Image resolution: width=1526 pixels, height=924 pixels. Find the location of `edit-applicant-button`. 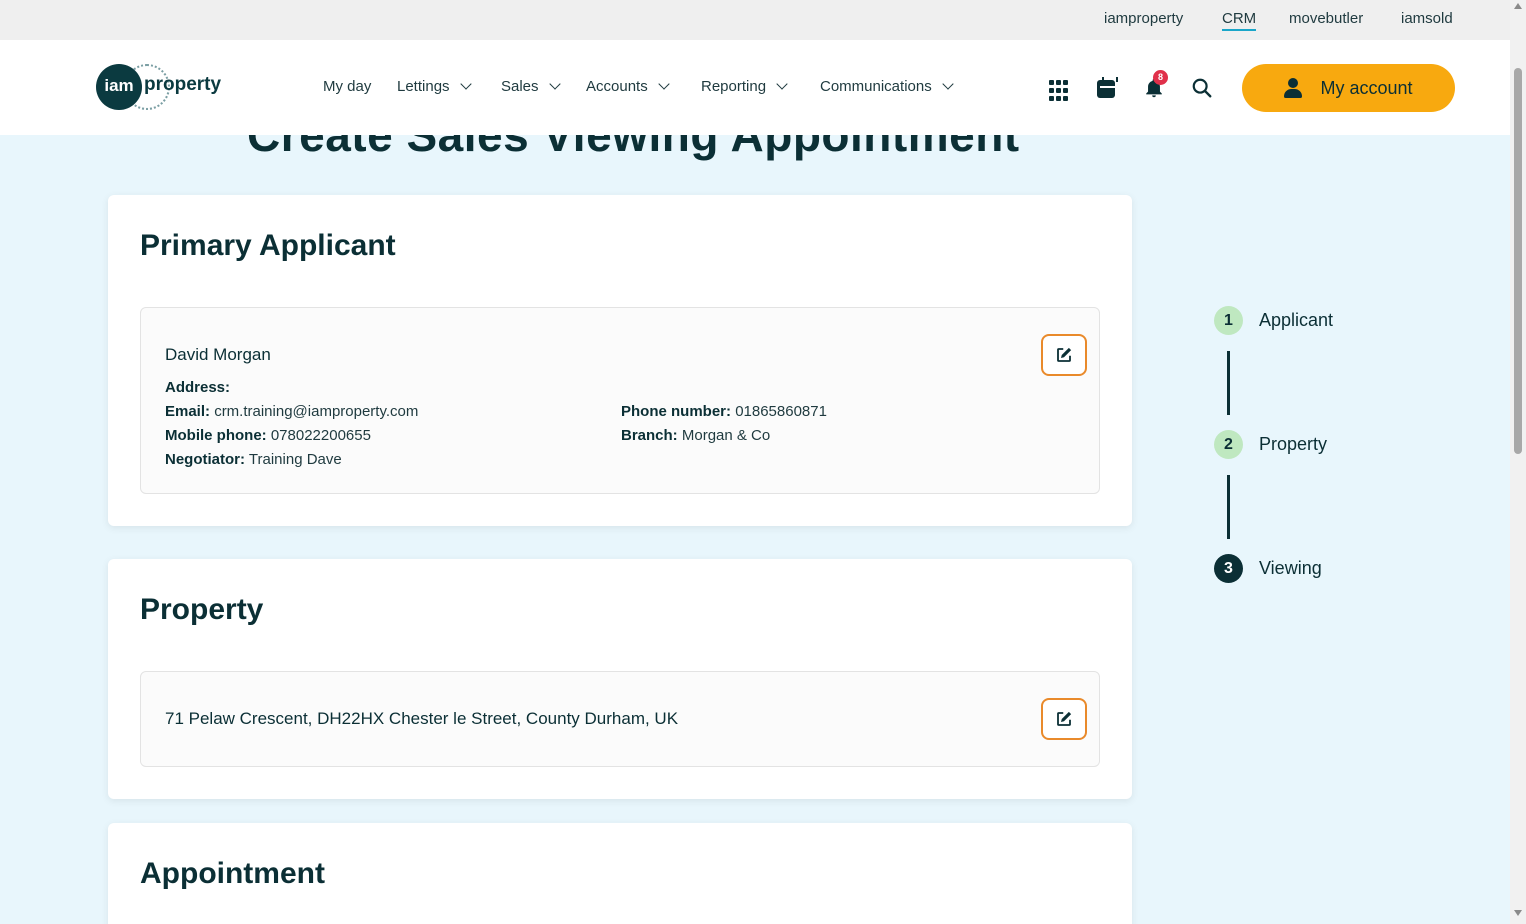

edit-applicant-button is located at coordinates (1064, 355).